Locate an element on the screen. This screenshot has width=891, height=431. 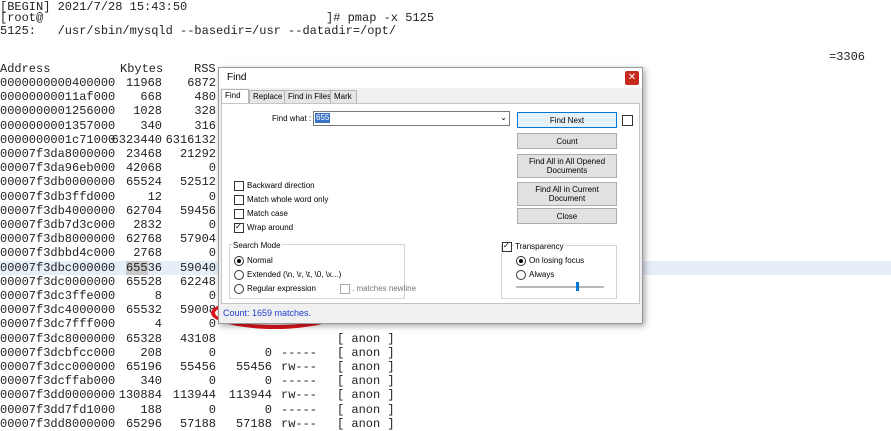
regex-label: Regular expression is located at coordinates (281, 288).